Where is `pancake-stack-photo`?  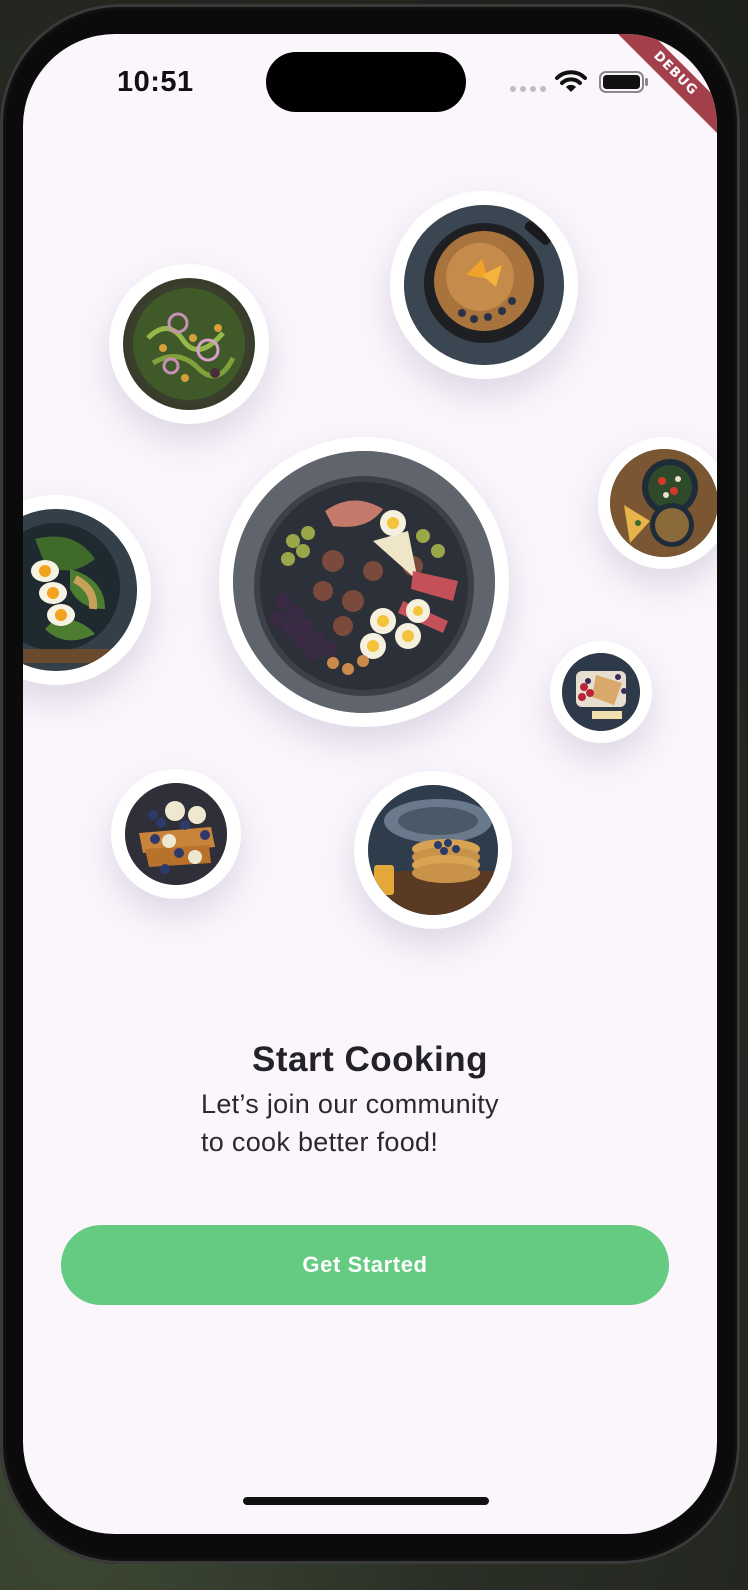 pancake-stack-photo is located at coordinates (433, 850).